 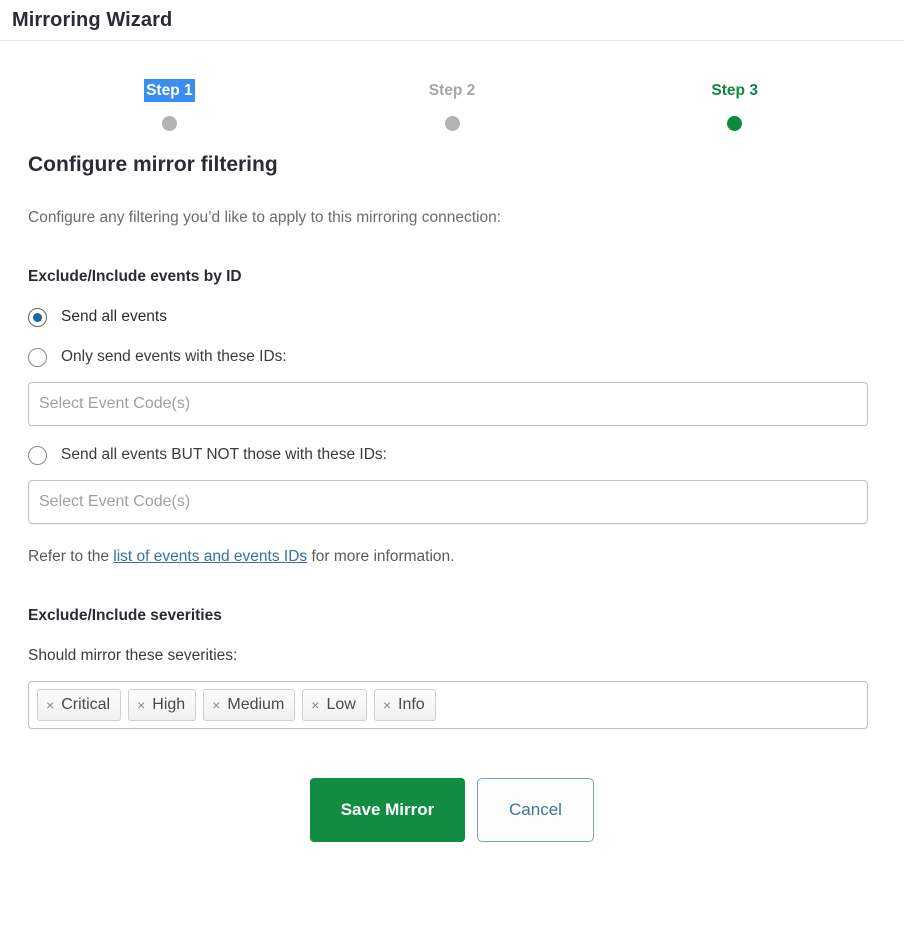 I want to click on radio-only-send-events-indicator, so click(x=37, y=357).